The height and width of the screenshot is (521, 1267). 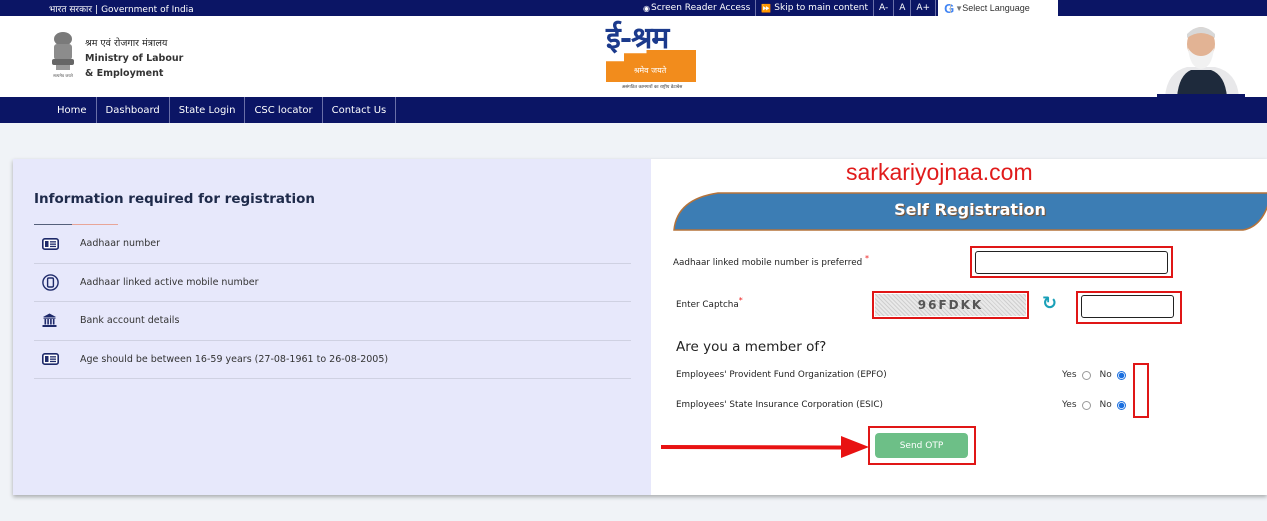 I want to click on esic-yes-label: Yes, so click(x=1069, y=405).